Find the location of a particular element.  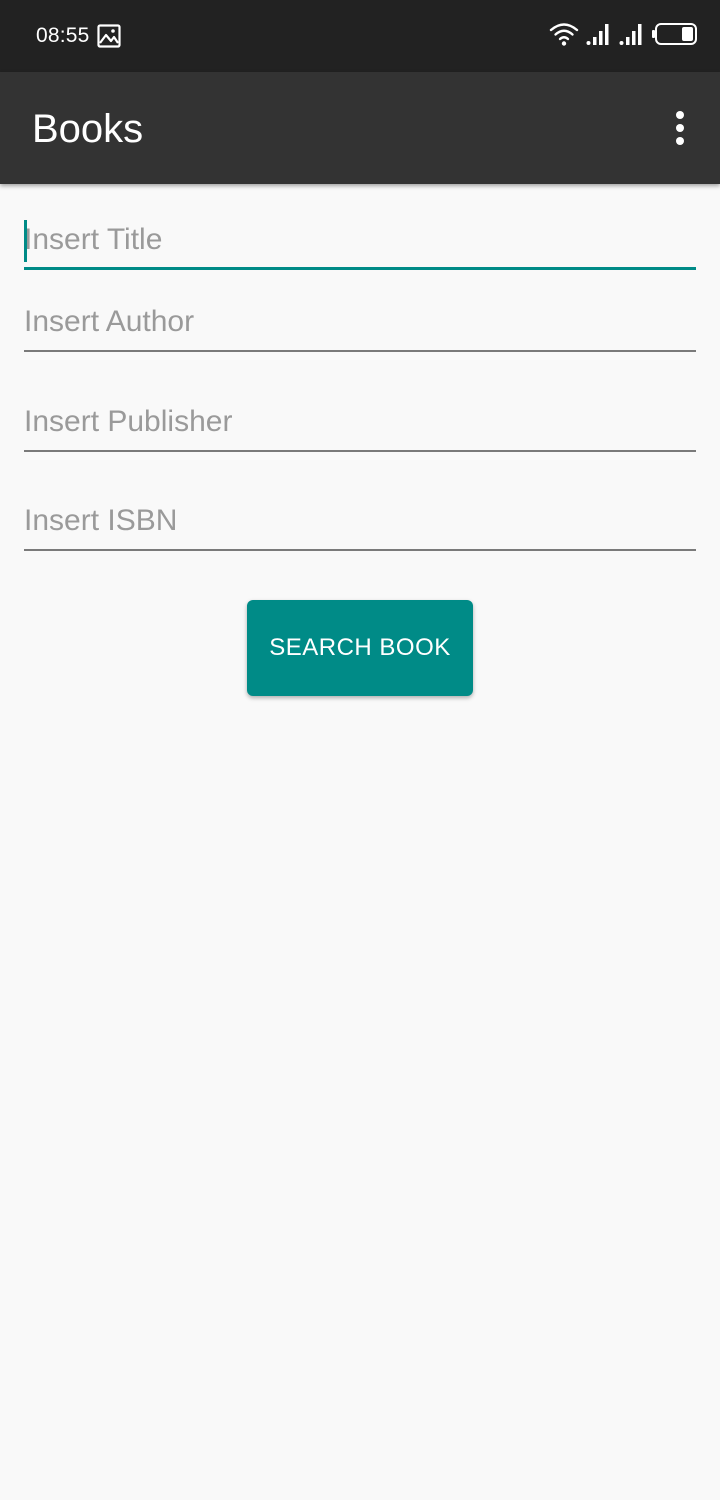

more-vert-icon is located at coordinates (680, 128).